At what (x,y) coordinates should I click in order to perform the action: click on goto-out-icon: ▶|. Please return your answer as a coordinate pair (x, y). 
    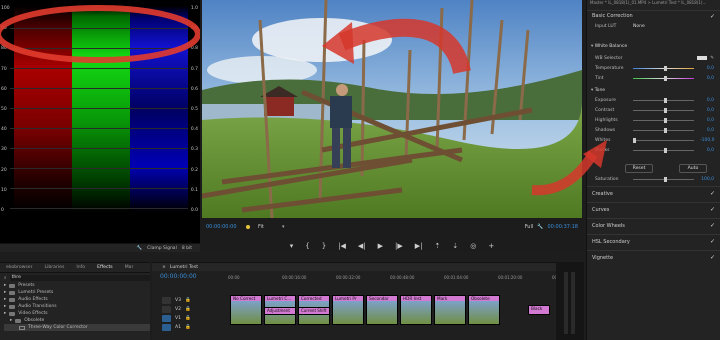
    Looking at the image, I should click on (419, 246).